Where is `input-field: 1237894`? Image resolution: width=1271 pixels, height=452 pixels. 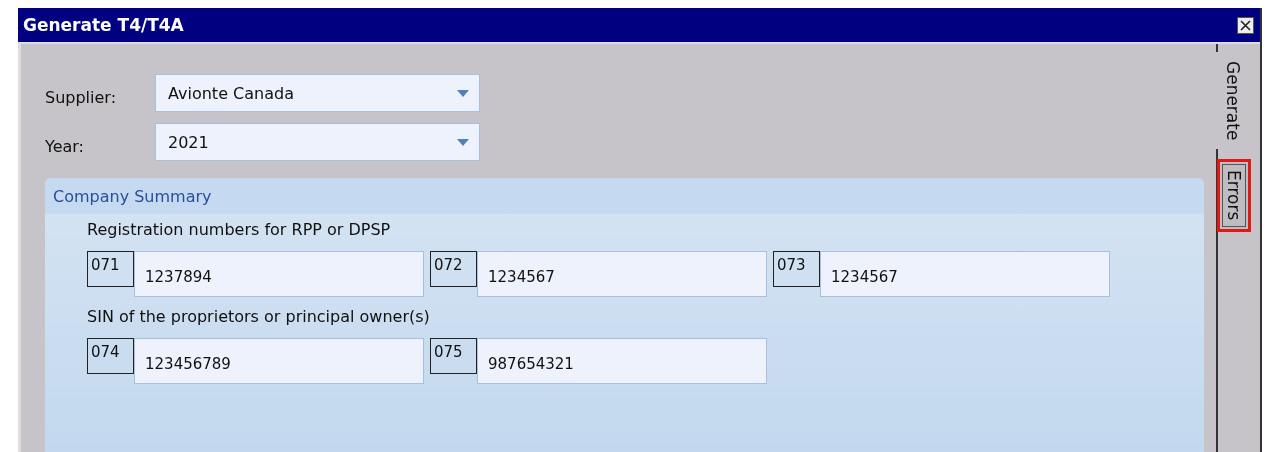 input-field: 1237894 is located at coordinates (279, 274).